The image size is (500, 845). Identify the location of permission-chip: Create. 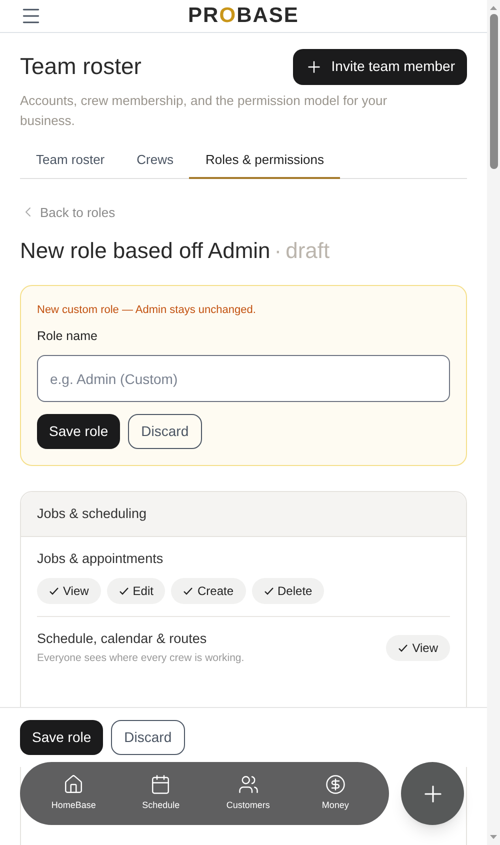
(208, 591).